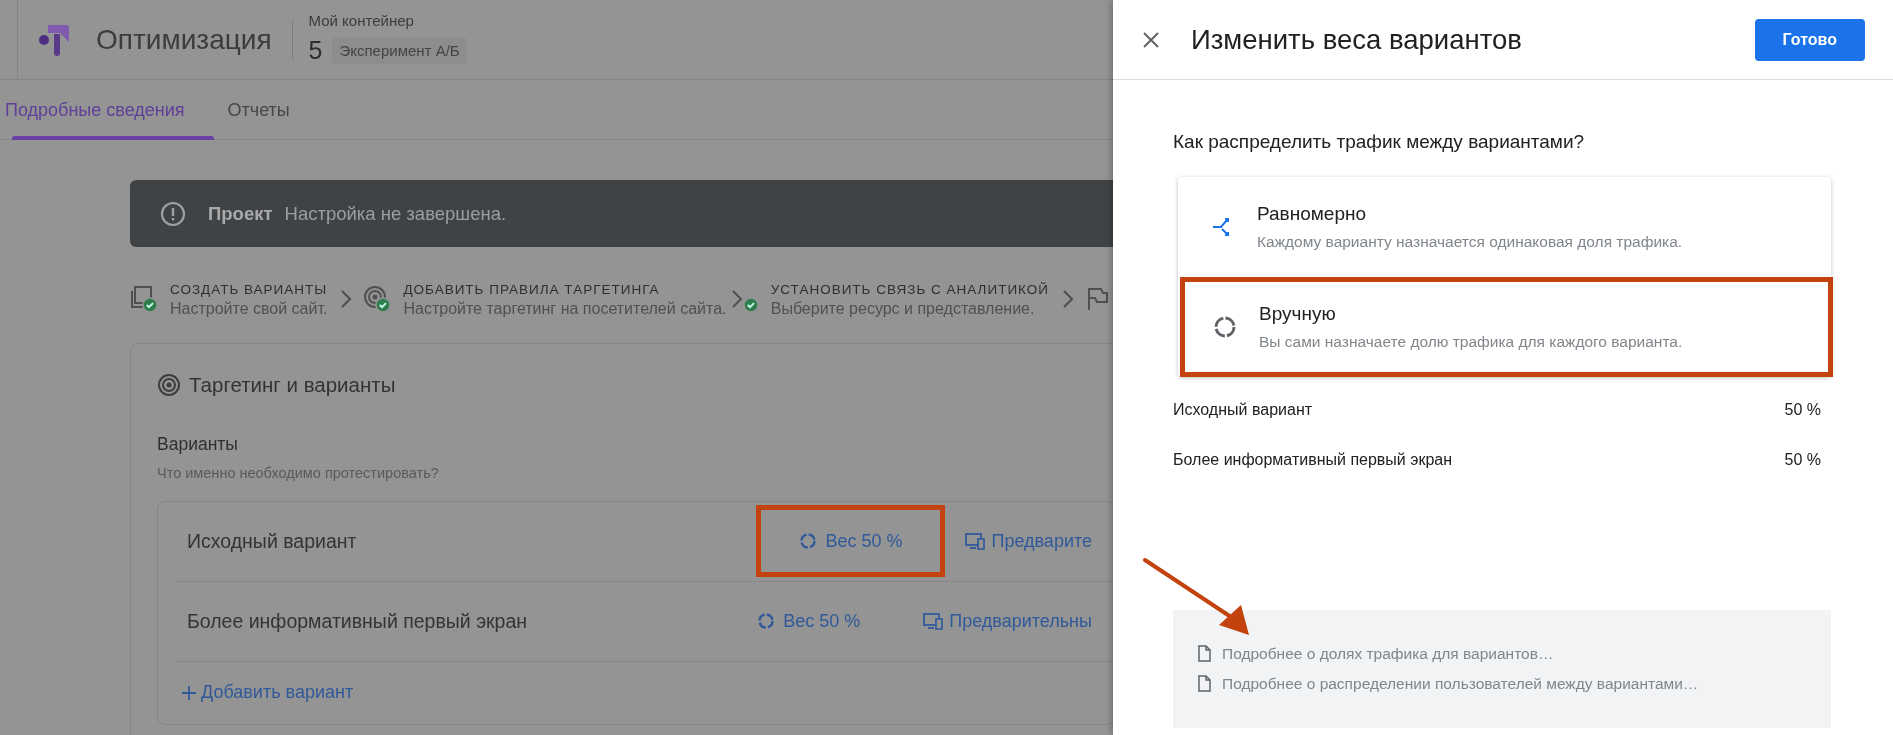  I want to click on info-link: о долях трафика для вариантов, so click(1422, 653).